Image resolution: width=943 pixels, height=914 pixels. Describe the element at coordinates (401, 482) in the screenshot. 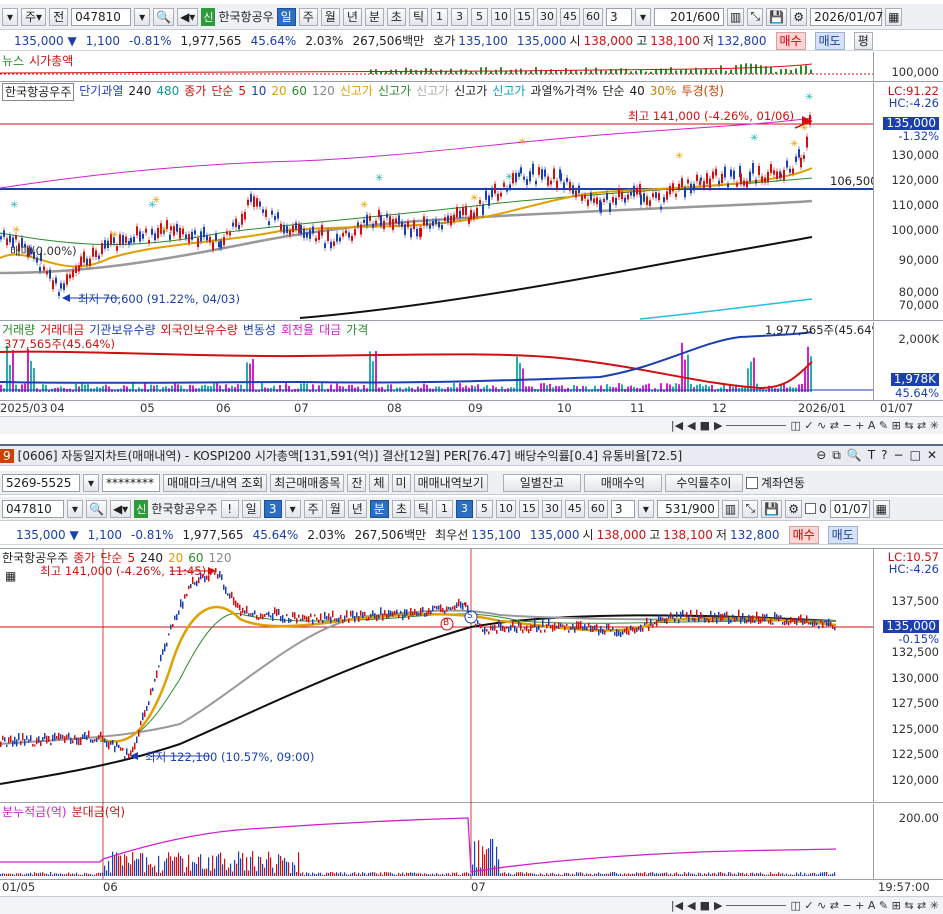

I see `unfilled-button: 미` at that location.